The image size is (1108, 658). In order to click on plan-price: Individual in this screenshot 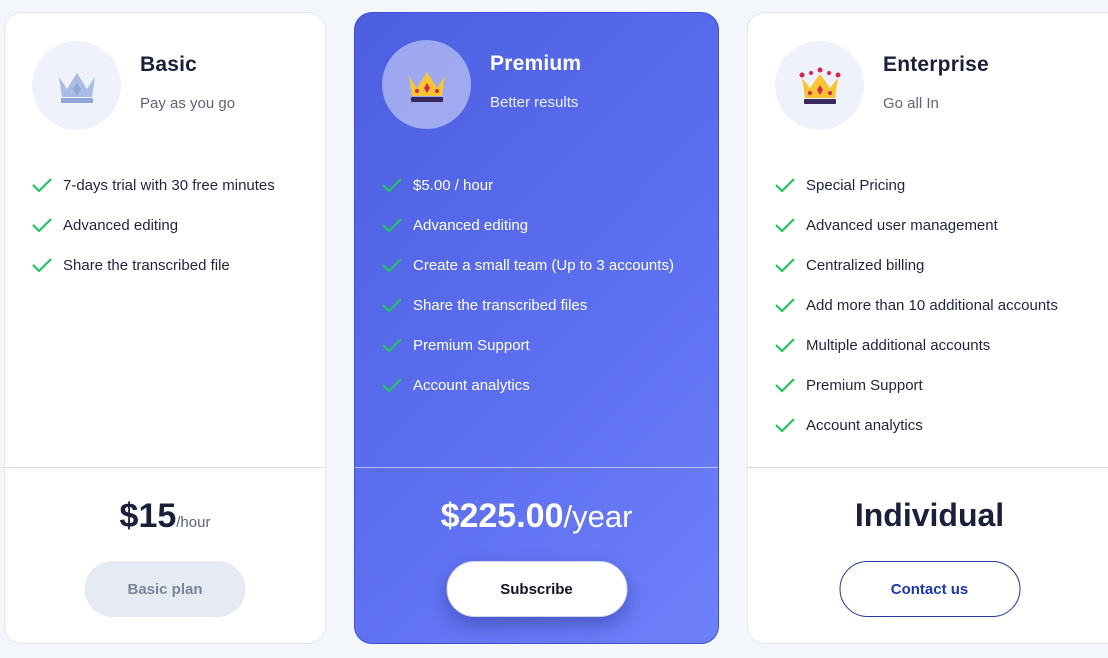, I will do `click(928, 515)`.